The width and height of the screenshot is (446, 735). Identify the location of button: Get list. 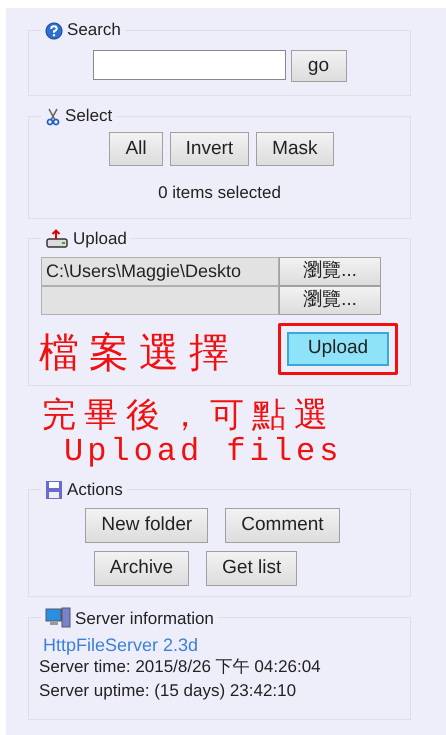
(252, 568).